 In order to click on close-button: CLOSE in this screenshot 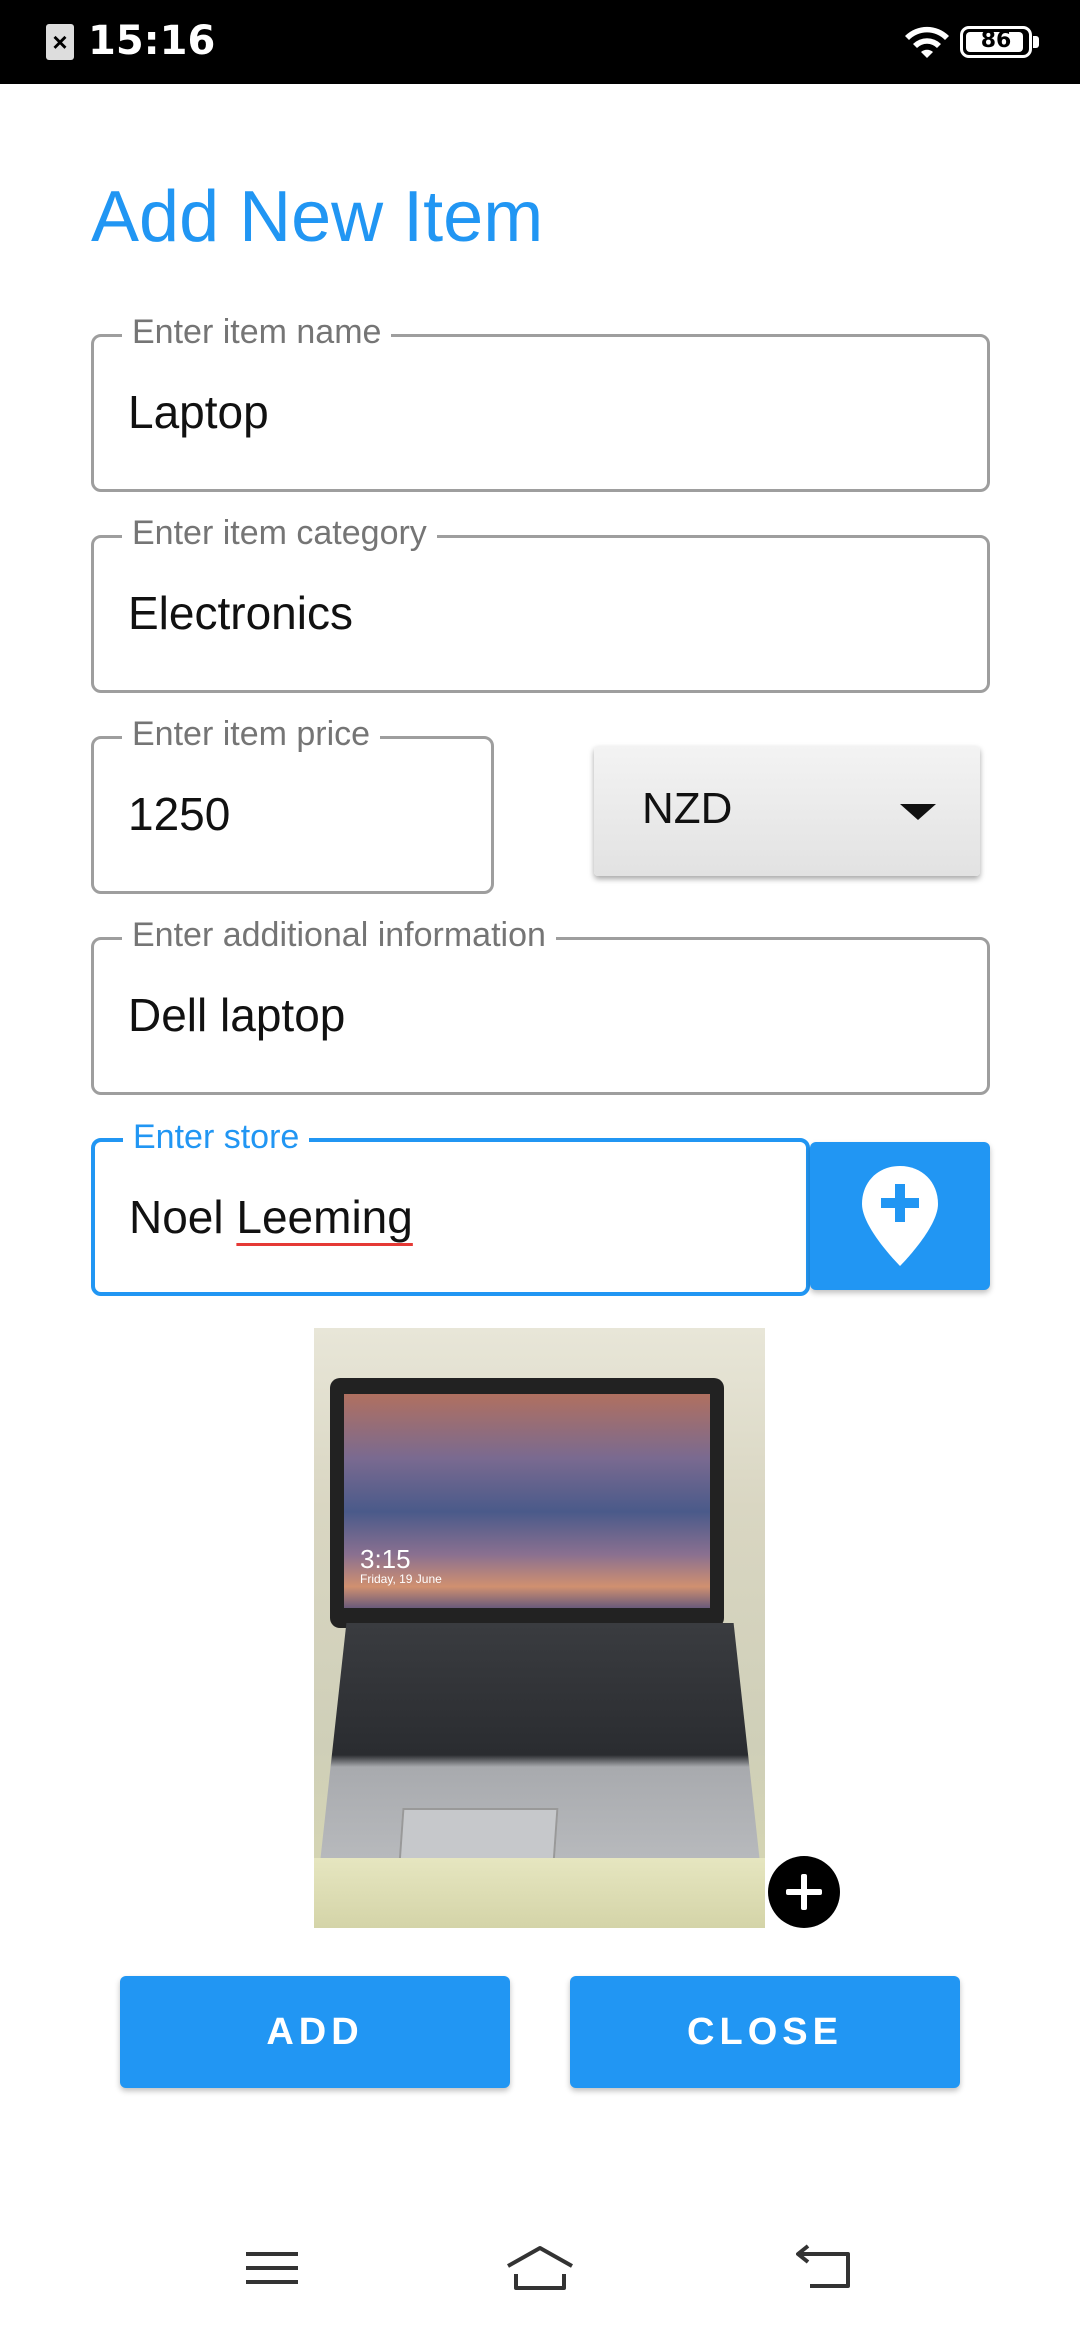, I will do `click(765, 2032)`.